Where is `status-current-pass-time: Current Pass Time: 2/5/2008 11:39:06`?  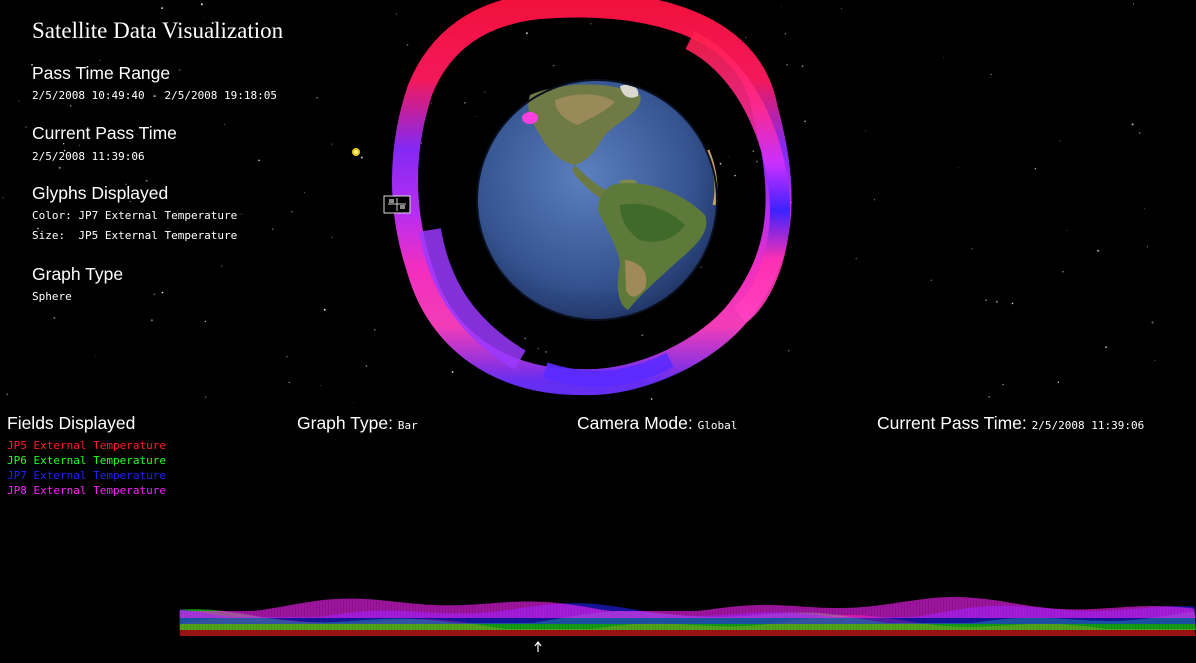 status-current-pass-time: Current Pass Time: 2/5/2008 11:39:06 is located at coordinates (1010, 423).